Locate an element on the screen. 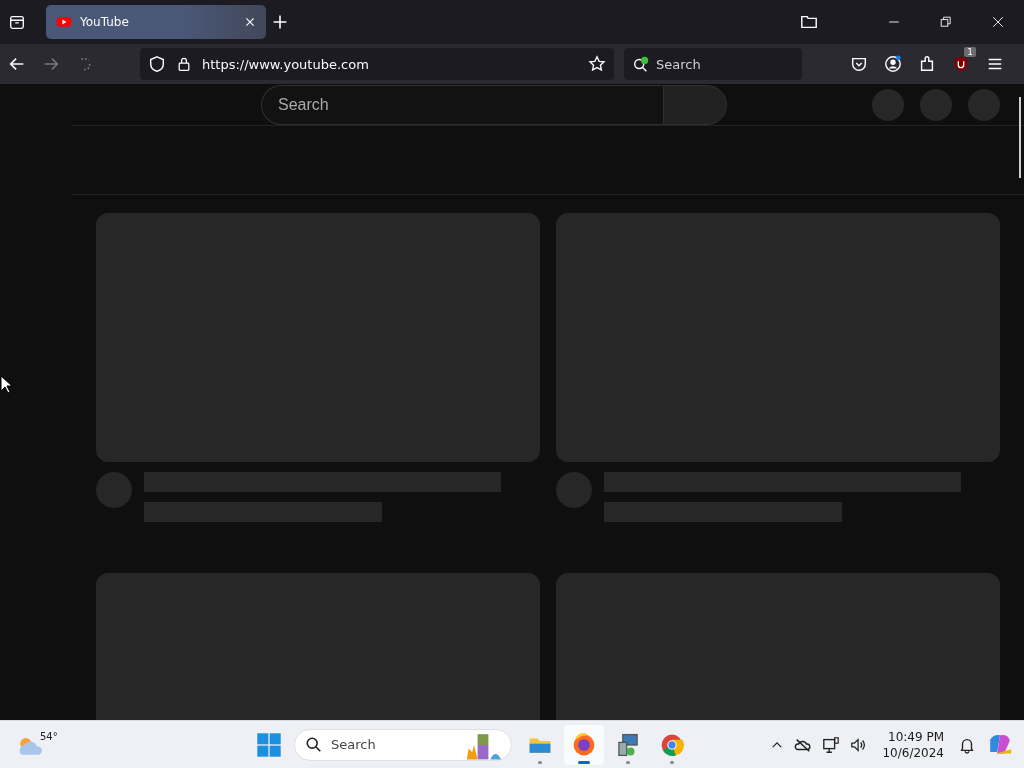 Image resolution: width=1024 pixels, height=768 pixels. computer-icon is located at coordinates (628, 744).